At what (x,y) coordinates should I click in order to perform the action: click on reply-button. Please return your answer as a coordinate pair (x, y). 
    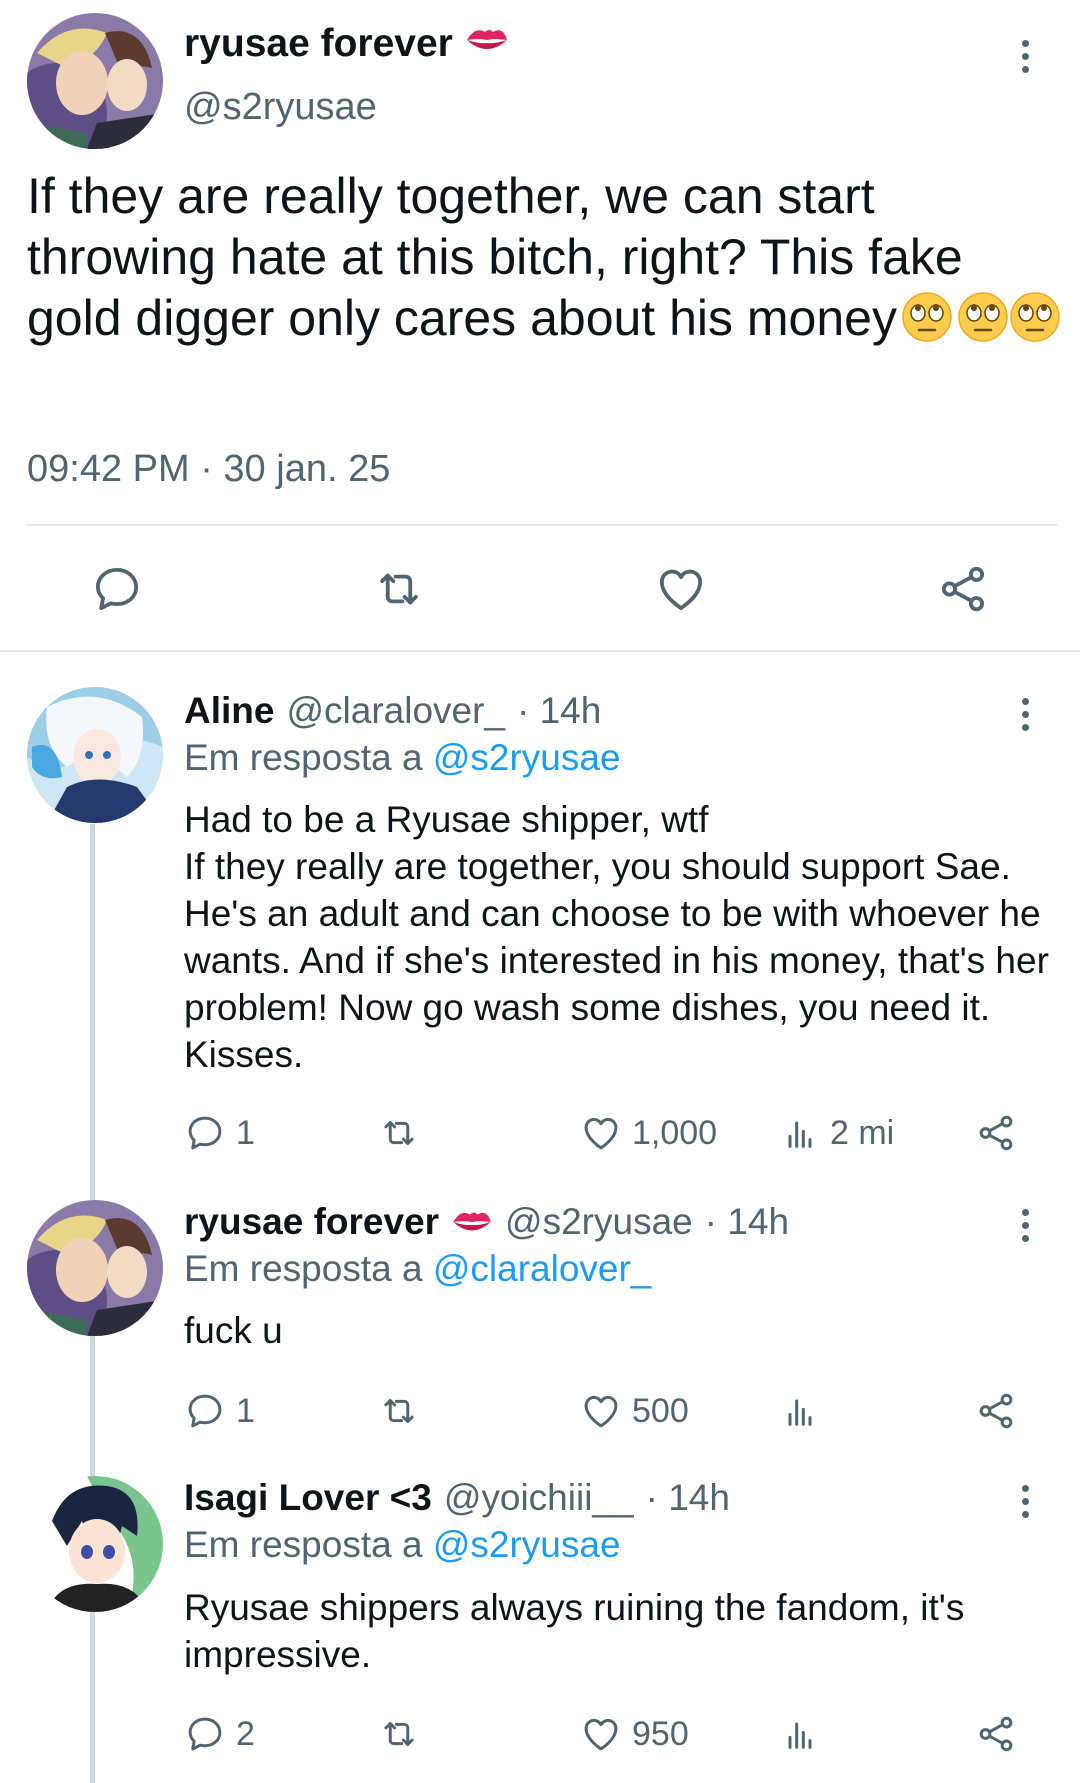
    Looking at the image, I should click on (117, 591).